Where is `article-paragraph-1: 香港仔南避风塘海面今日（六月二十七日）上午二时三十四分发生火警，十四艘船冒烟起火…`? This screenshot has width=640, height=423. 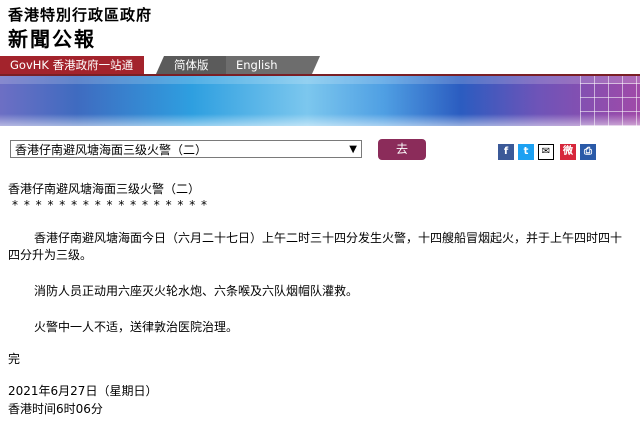
article-paragraph-1: 香港仔南避风塘海面今日（六月二十七日）上午二时三十四分发生火警，十四艘船冒烟起火… is located at coordinates (315, 246).